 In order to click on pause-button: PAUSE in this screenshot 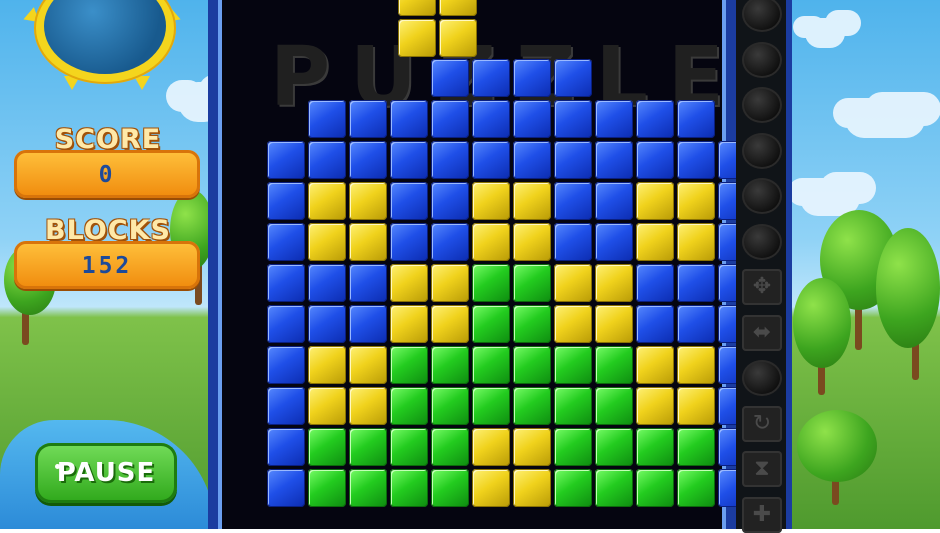, I will do `click(106, 473)`.